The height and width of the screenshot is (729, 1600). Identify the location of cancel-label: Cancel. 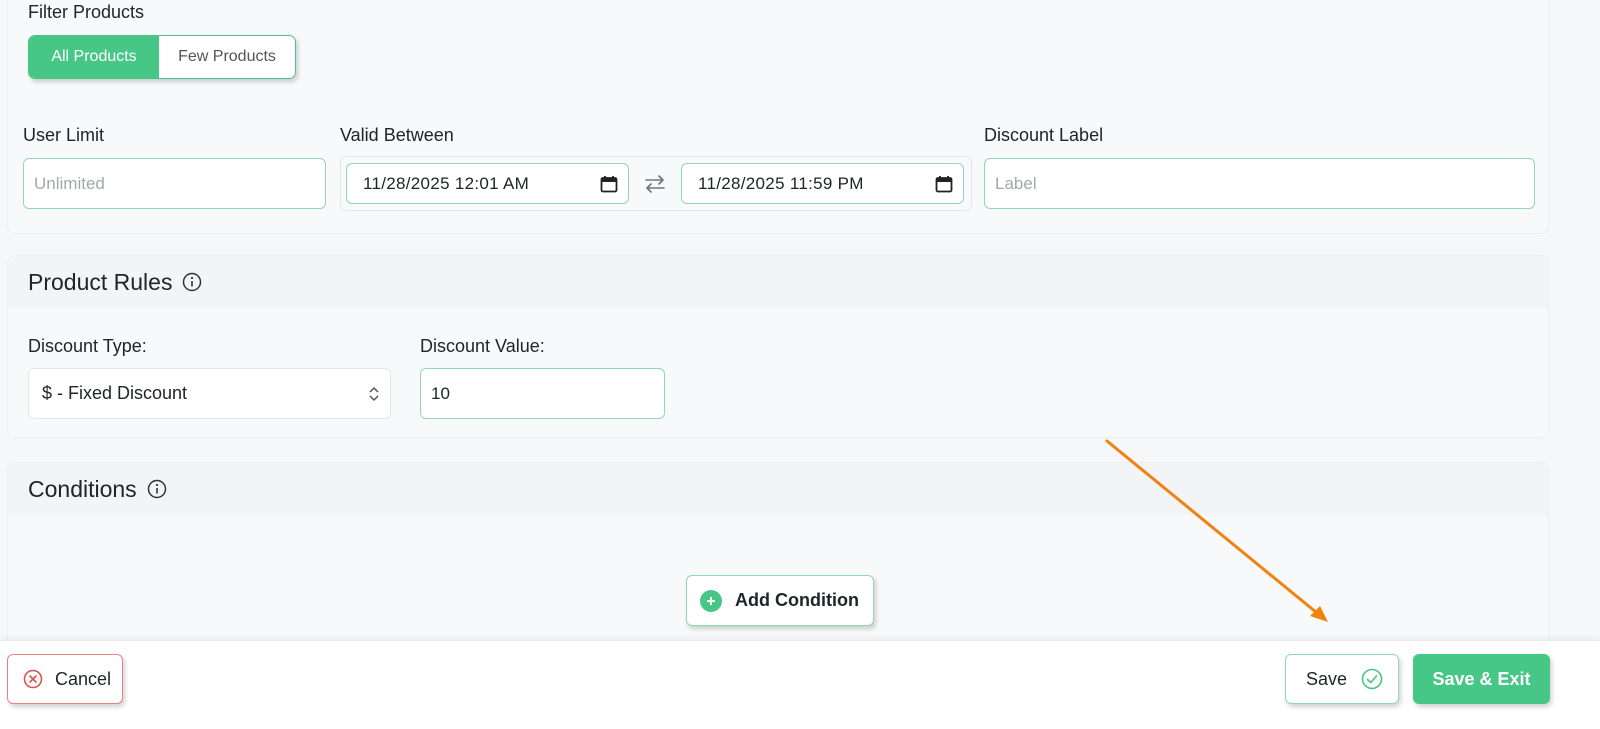
(83, 678).